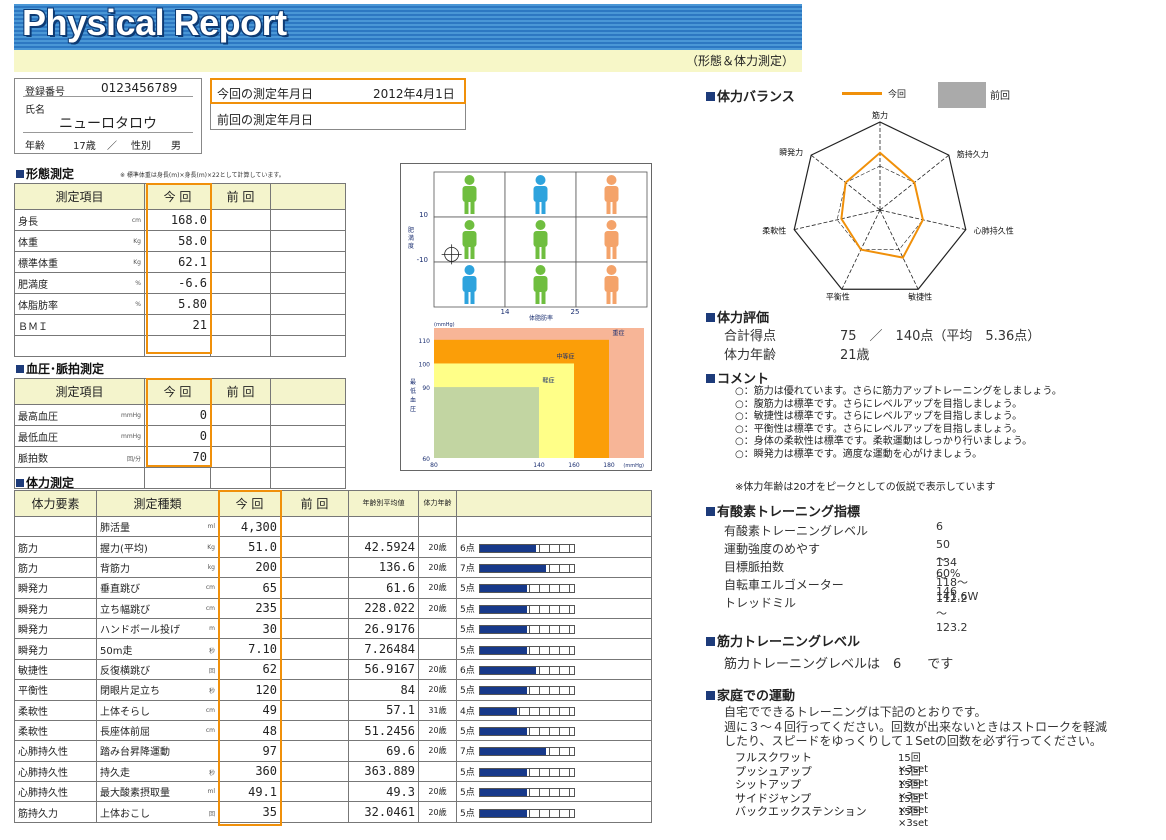  I want to click on measure-unit: cm, so click(136, 220).